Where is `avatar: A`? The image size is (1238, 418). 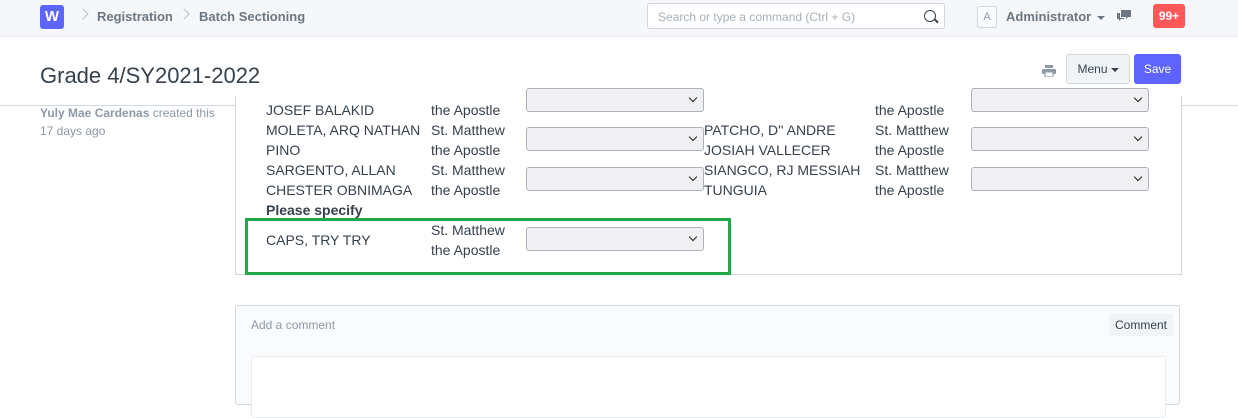 avatar: A is located at coordinates (987, 17).